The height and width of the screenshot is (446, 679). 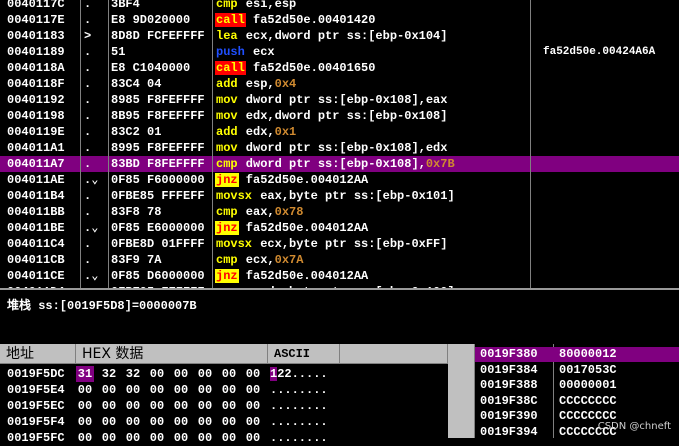 I want to click on operands: dword ptr ss:[ebp-0x108],, so click(x=332, y=164).